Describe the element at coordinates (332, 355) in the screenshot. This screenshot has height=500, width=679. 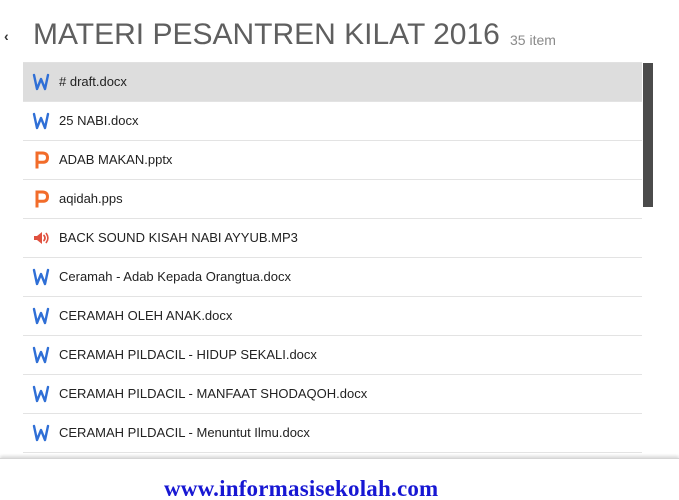
I see `file-row: CERAMAH PILDACIL - HIDUP SEKALI.docx` at that location.